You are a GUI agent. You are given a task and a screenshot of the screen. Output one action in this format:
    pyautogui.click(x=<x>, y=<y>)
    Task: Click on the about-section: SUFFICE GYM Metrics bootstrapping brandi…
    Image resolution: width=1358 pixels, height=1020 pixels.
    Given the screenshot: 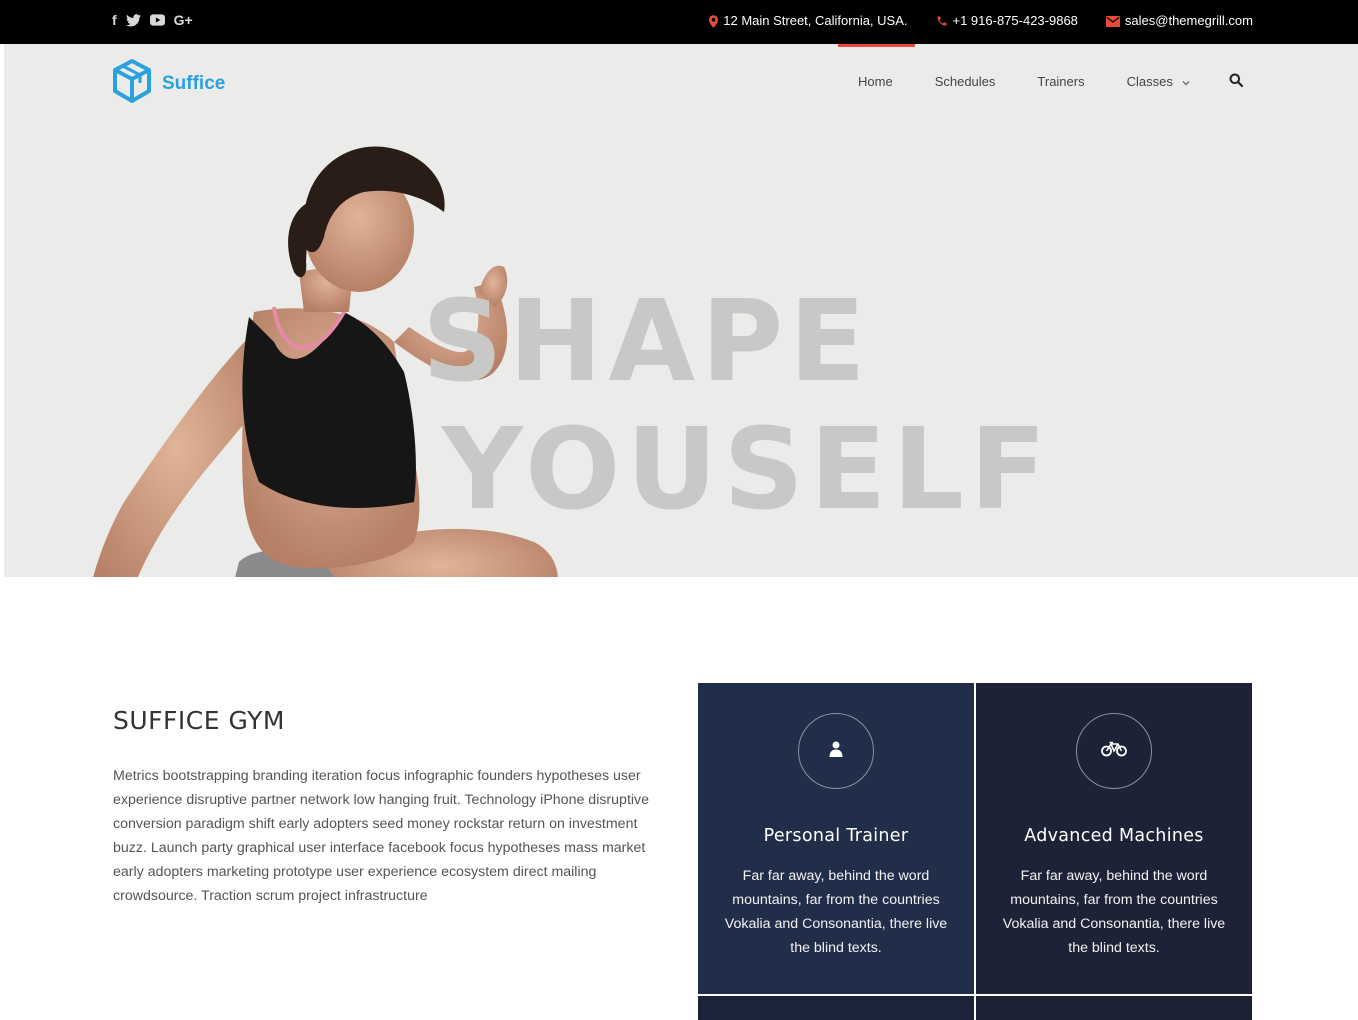 What is the action you would take?
    pyautogui.click(x=388, y=807)
    